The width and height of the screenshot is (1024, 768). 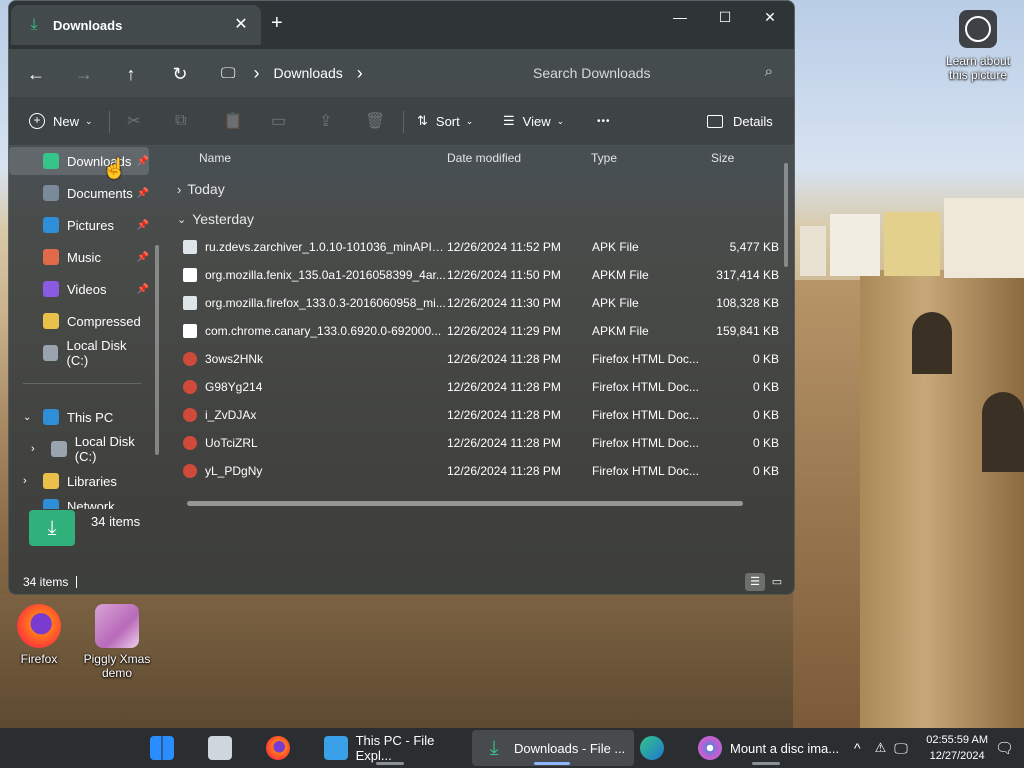 What do you see at coordinates (36, 74) in the screenshot?
I see `back-button: ←` at bounding box center [36, 74].